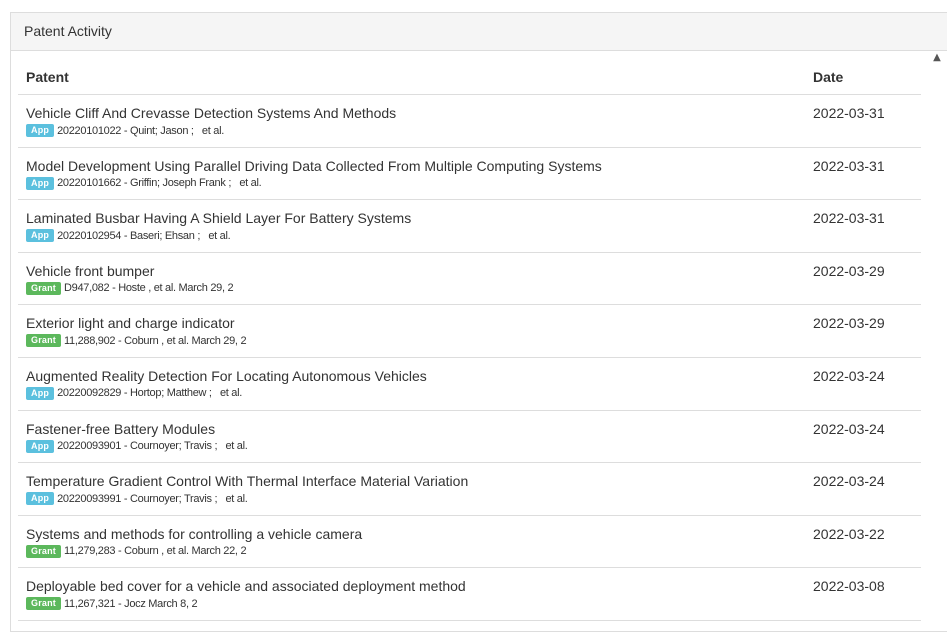  Describe the element at coordinates (419, 604) in the screenshot. I see `patent-meta: Grant 11,267,321 - Jocz March 8, 2` at that location.